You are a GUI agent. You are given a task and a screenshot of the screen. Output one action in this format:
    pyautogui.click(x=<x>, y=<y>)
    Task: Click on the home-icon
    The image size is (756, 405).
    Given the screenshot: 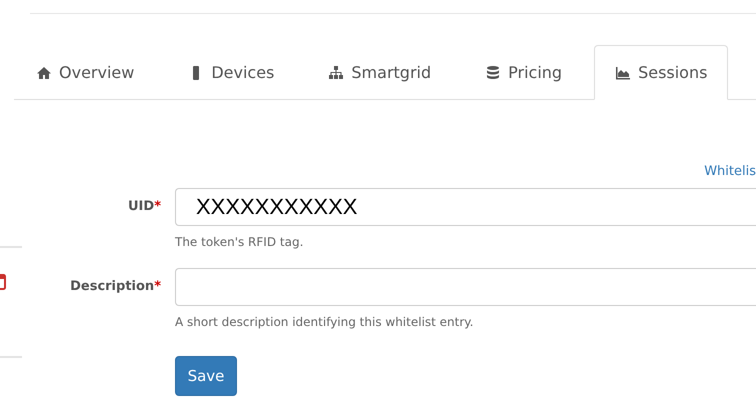 What is the action you would take?
    pyautogui.click(x=44, y=72)
    